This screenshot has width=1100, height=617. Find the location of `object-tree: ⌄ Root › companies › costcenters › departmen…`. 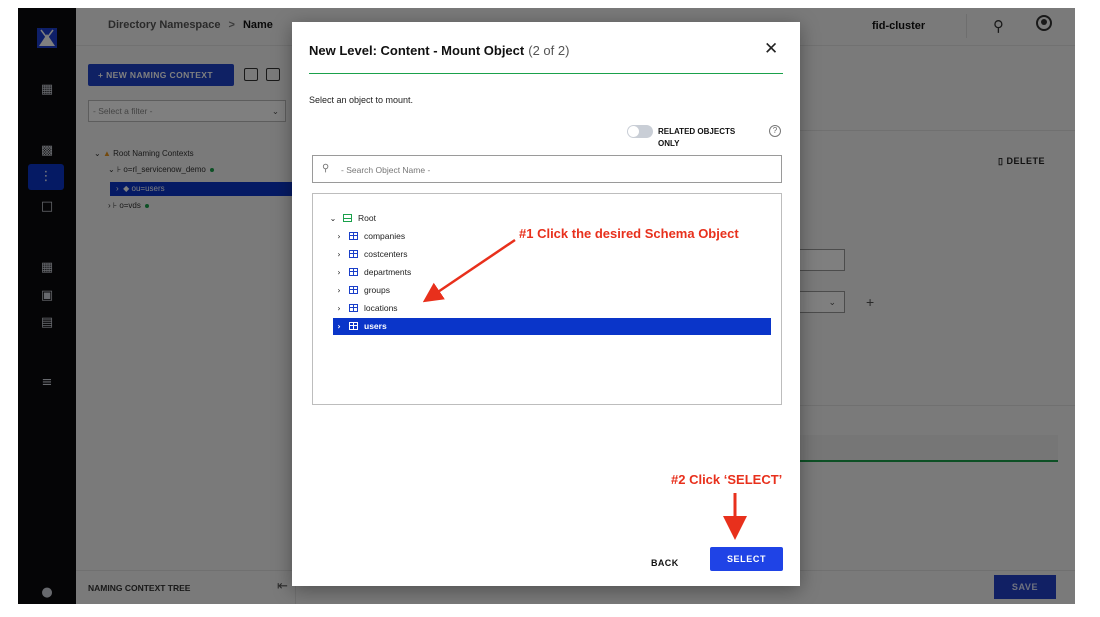

object-tree: ⌄ Root › companies › costcenters › departmen… is located at coordinates (547, 299).